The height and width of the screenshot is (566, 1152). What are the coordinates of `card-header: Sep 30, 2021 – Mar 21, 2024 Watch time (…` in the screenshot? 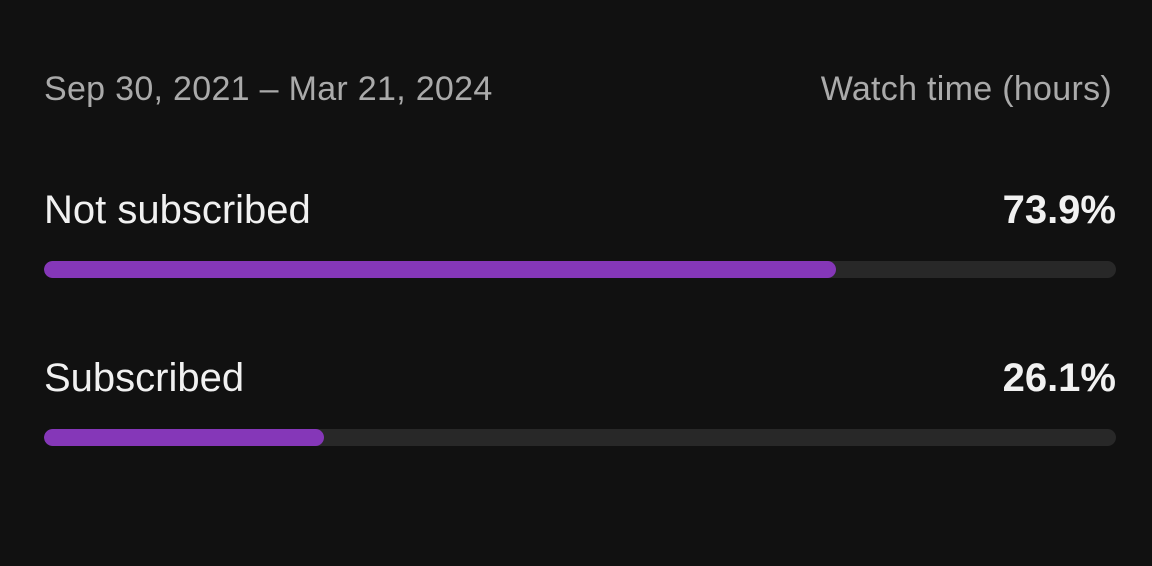 It's located at (578, 89).